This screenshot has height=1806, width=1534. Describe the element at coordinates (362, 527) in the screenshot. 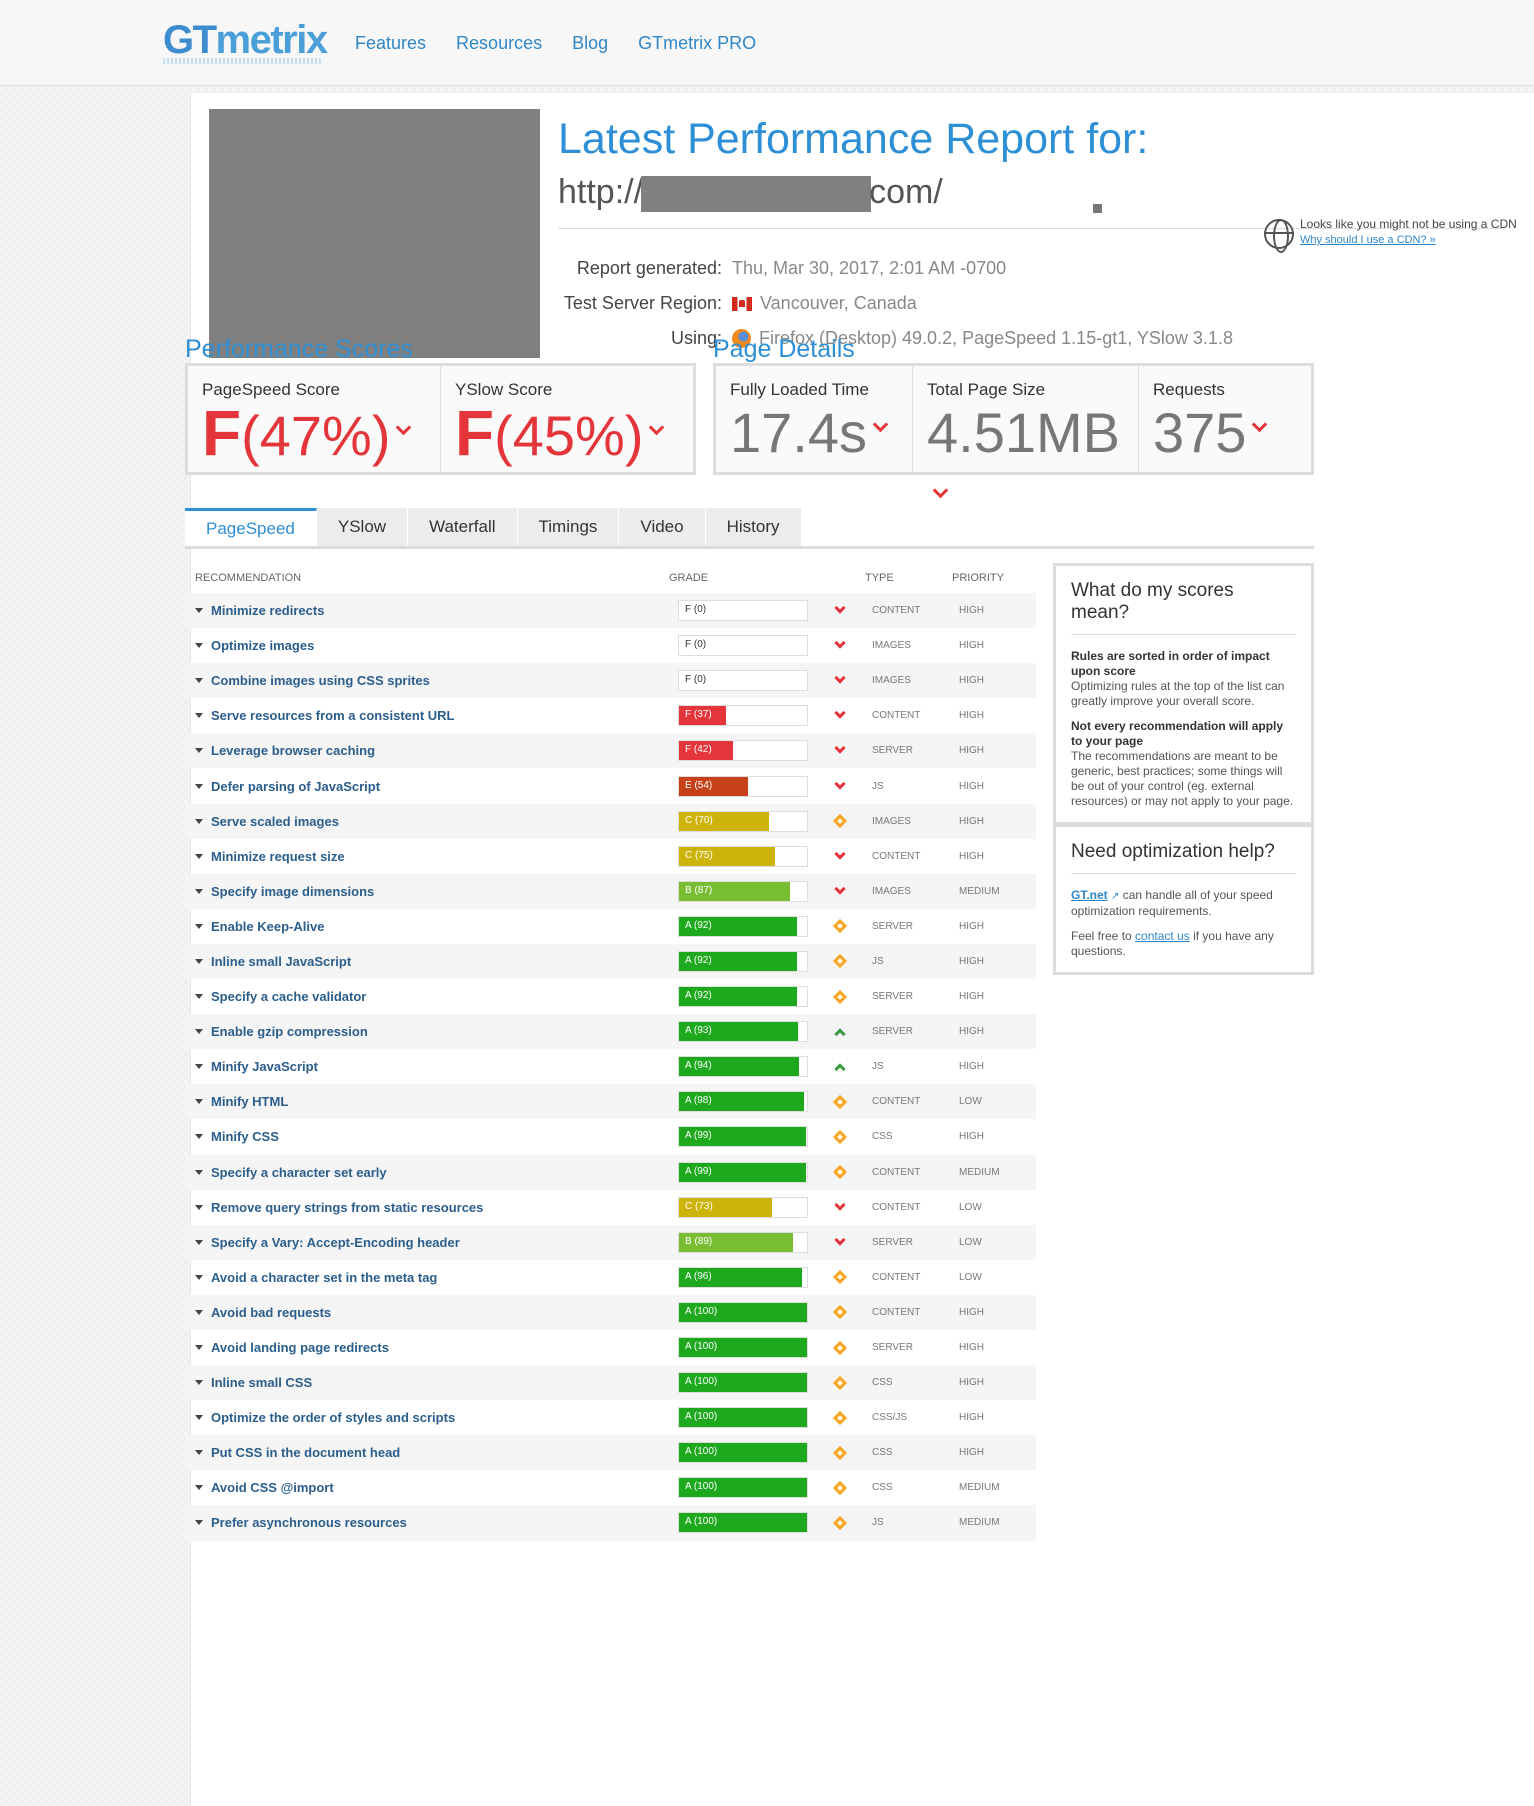

I see `tab-yslow: YSlow` at that location.